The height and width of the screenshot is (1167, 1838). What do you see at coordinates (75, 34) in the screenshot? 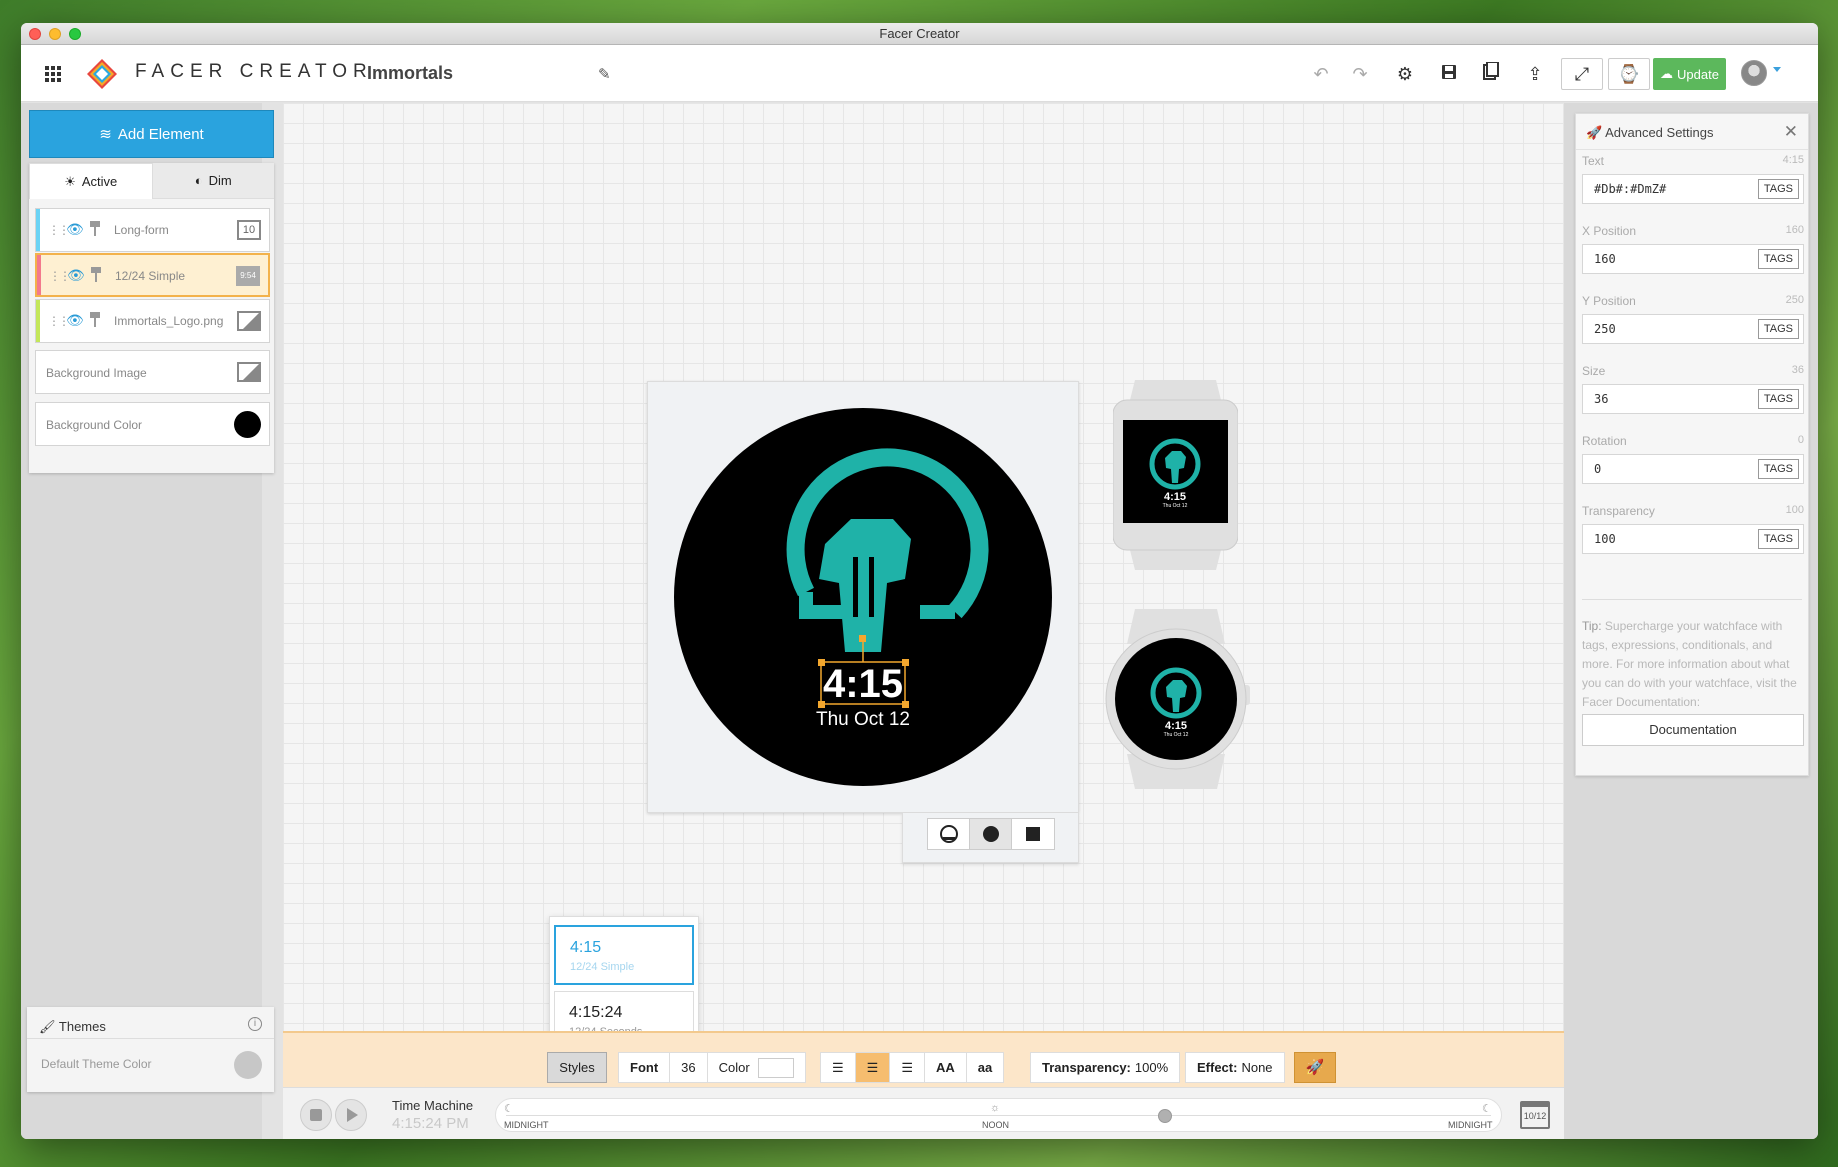
I see `zoom-window-button` at bounding box center [75, 34].